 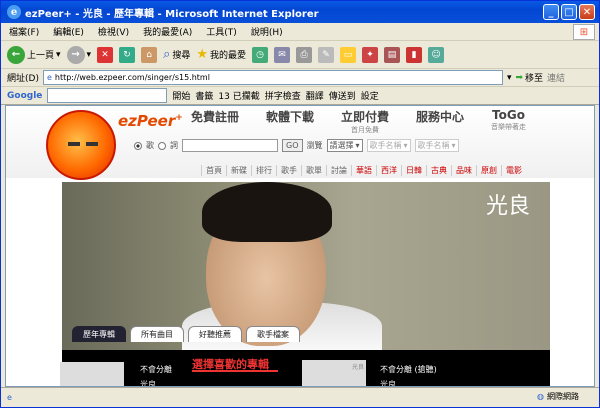 What do you see at coordinates (260, 54) in the screenshot?
I see `history-icon: ◷` at bounding box center [260, 54].